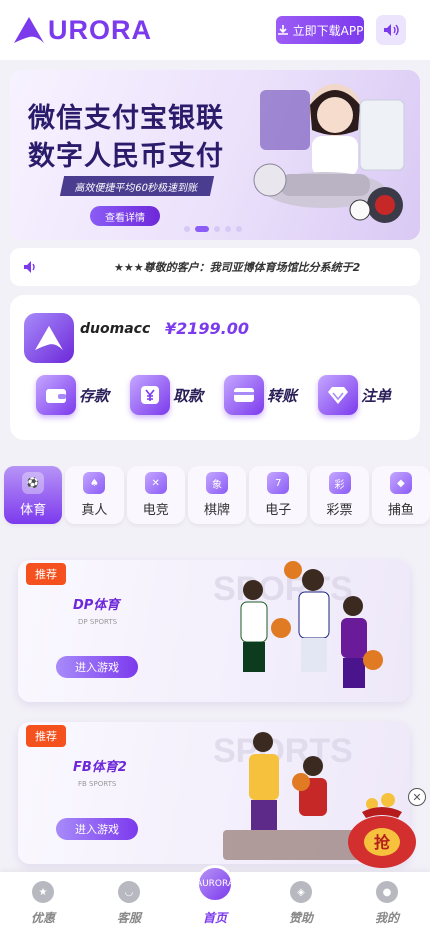 Image resolution: width=430 pixels, height=932 pixels. I want to click on spade-icon: ♠, so click(94, 483).